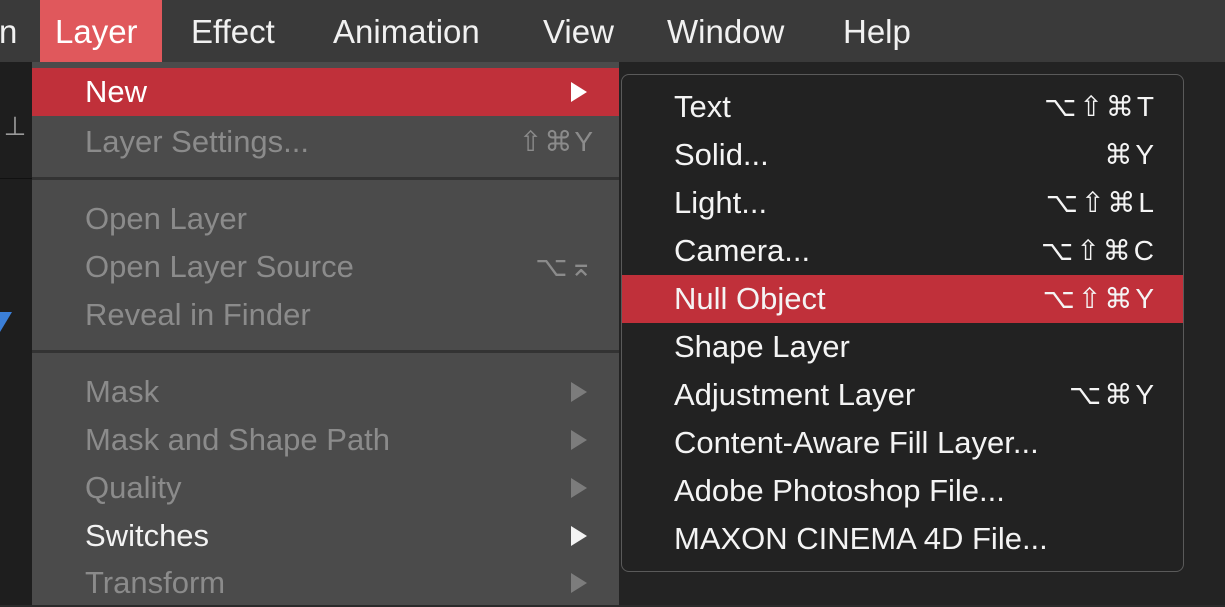 Image resolution: width=1225 pixels, height=607 pixels. I want to click on menu-item-shortcut: ⌥⇧⌘L, so click(1101, 202).